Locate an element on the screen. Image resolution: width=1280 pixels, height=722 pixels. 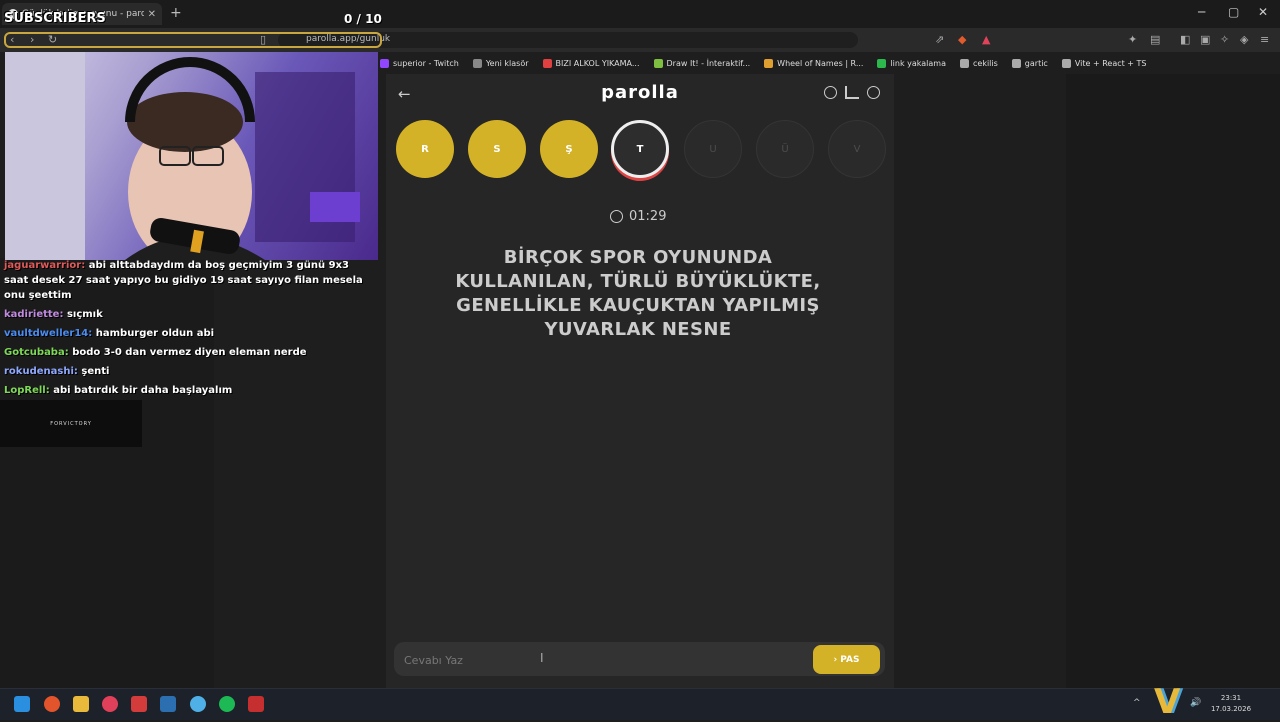
sponsor-banner: FORVICTORY is located at coordinates (71, 423).